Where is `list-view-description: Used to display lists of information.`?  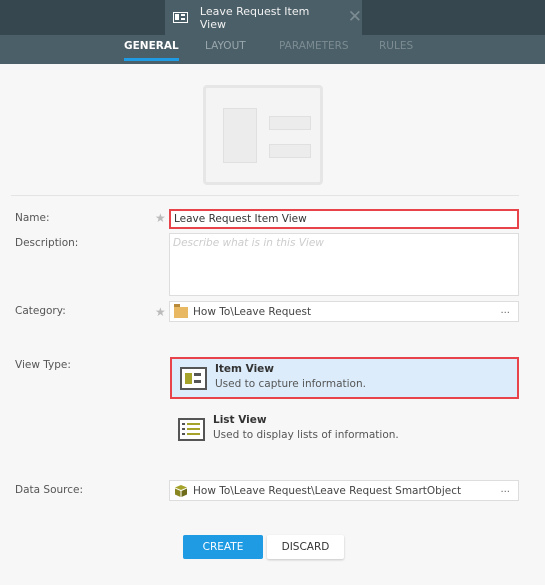 list-view-description: Used to display lists of information. is located at coordinates (306, 435).